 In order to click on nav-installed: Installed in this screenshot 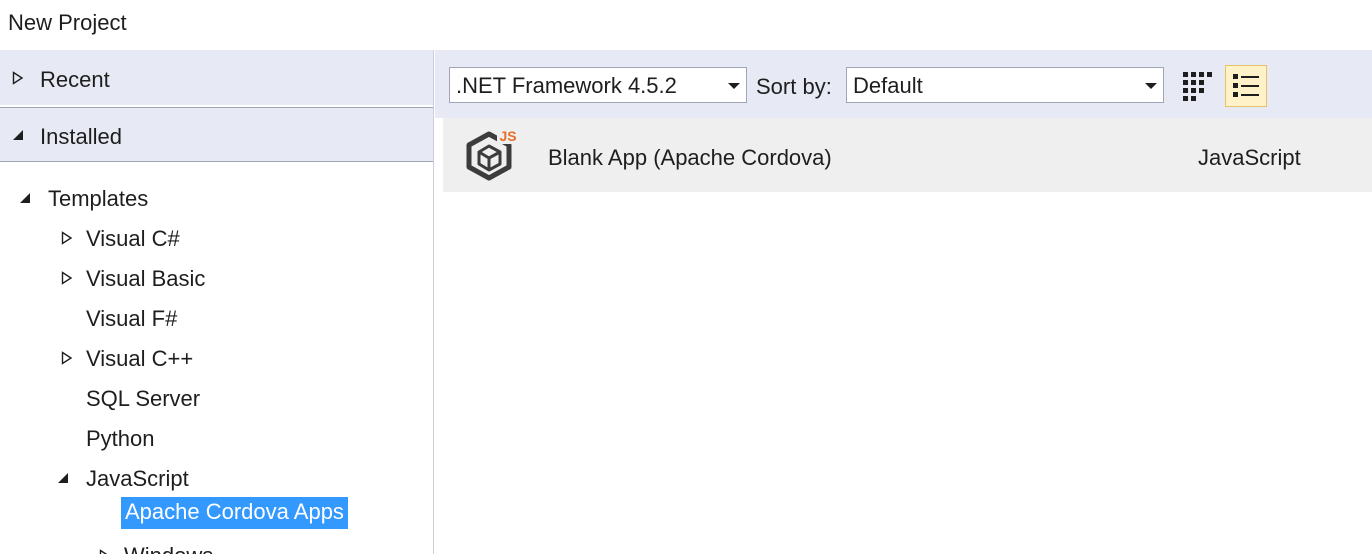, I will do `click(216, 134)`.